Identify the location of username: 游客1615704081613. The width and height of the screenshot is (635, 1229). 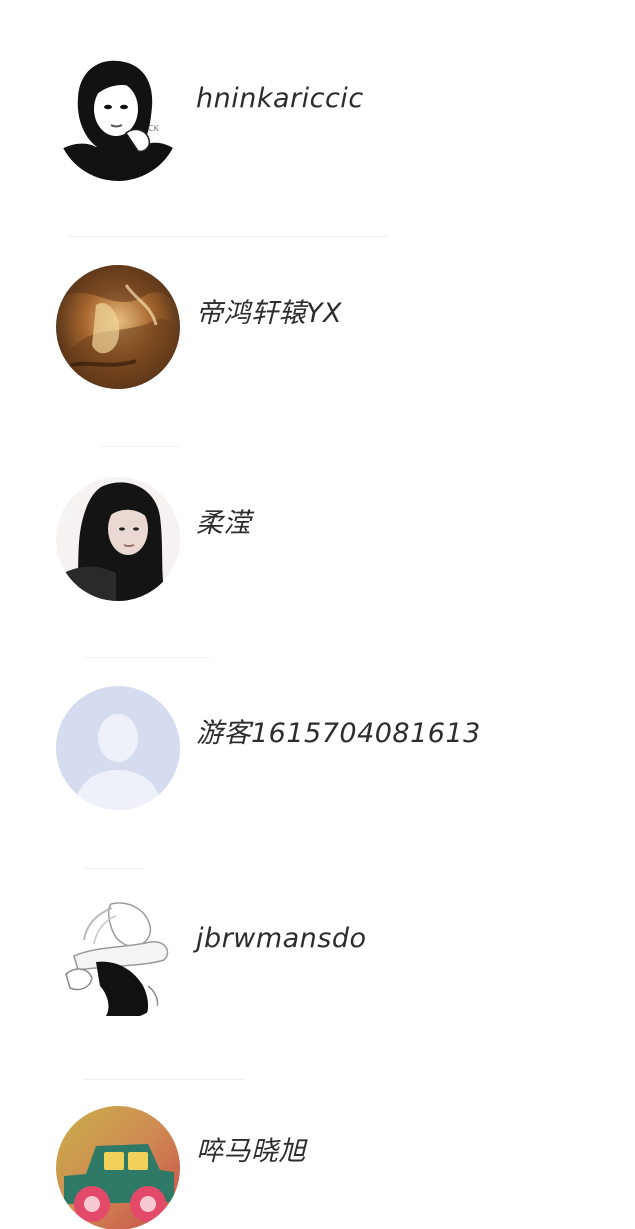
(338, 733).